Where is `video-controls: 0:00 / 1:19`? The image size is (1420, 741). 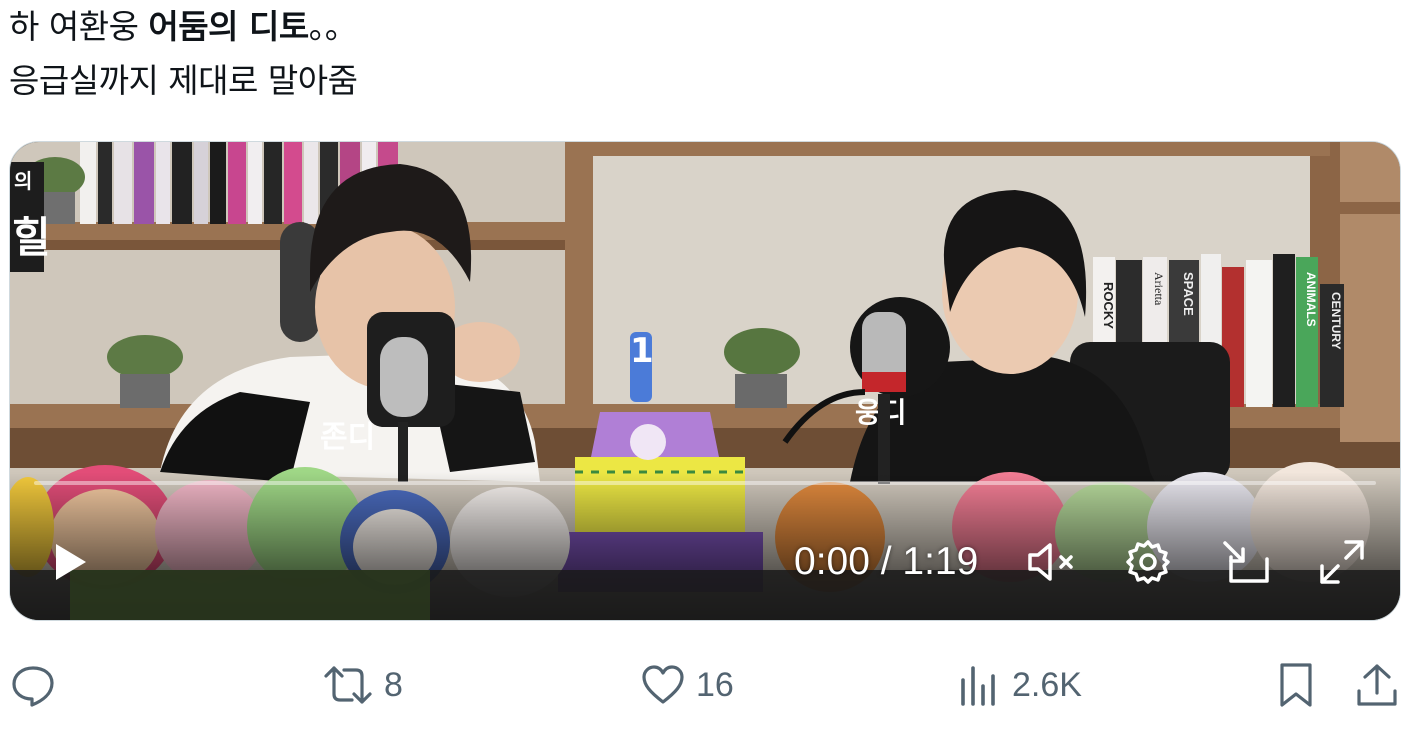 video-controls: 0:00 / 1:19 is located at coordinates (705, 562).